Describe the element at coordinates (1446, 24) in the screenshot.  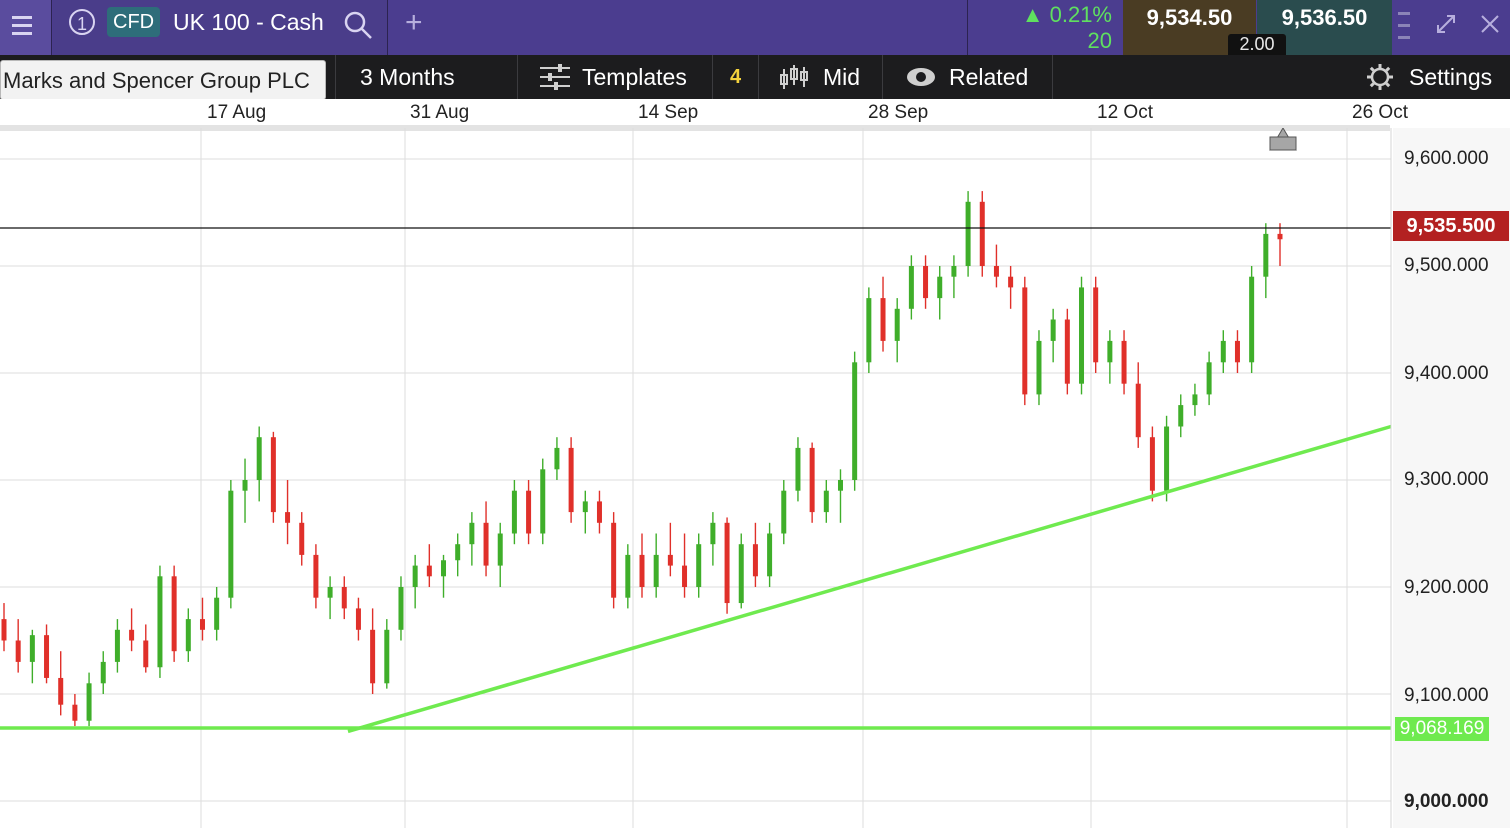
I see `expand-icon` at that location.